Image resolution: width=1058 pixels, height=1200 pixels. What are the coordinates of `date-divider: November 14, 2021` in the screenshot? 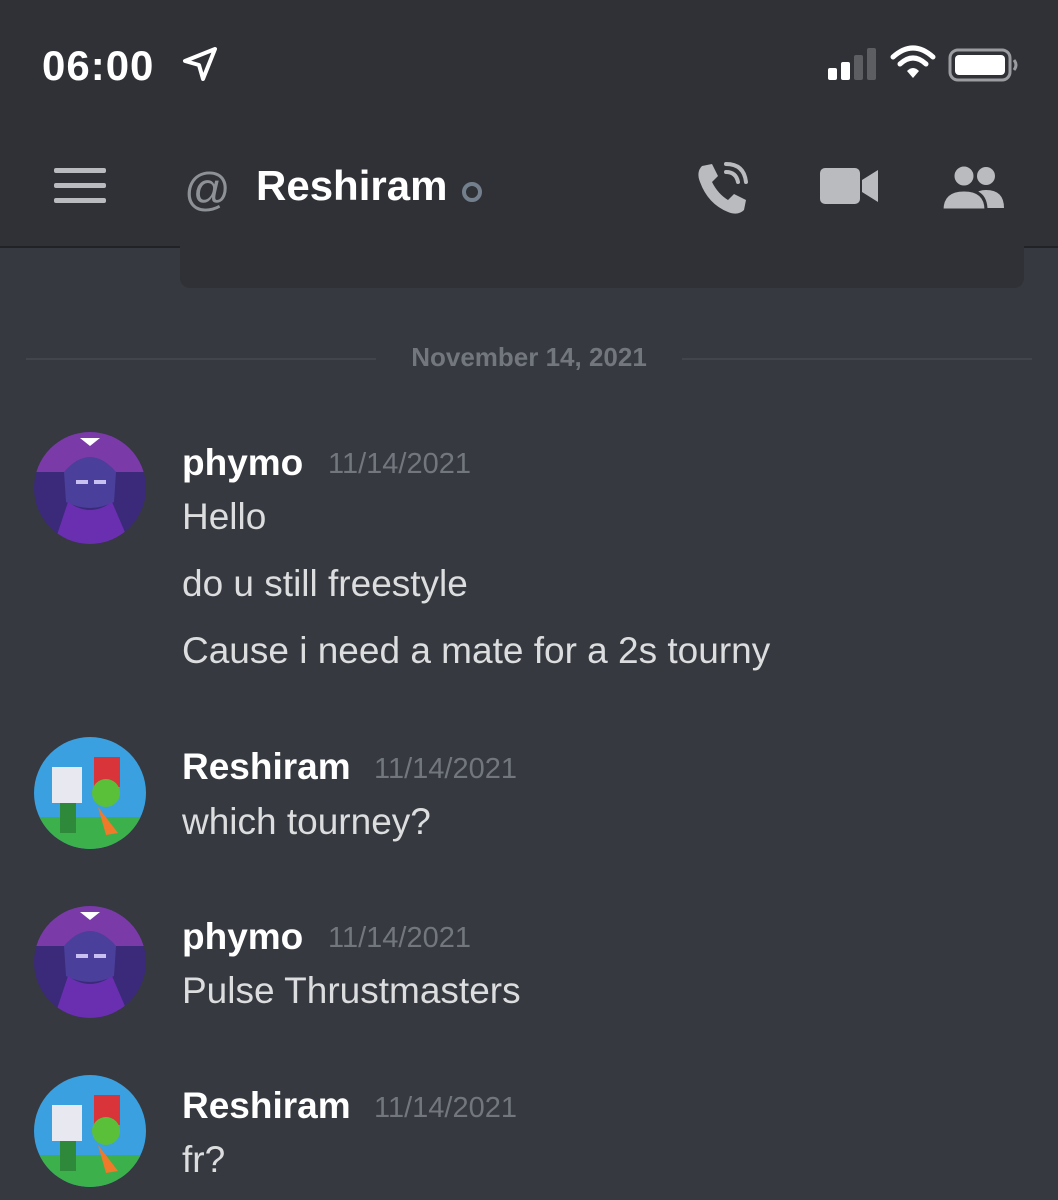 It's located at (529, 357).